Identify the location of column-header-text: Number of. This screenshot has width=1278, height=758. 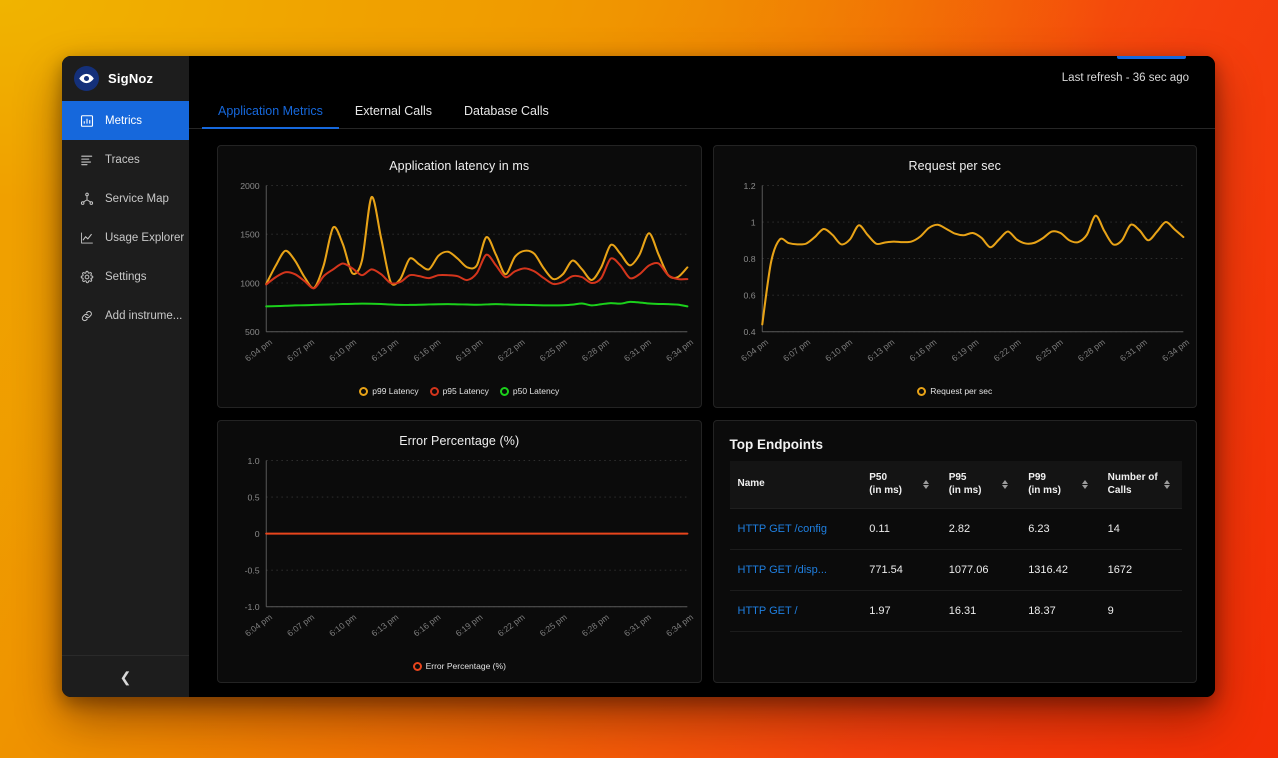
(1132, 477).